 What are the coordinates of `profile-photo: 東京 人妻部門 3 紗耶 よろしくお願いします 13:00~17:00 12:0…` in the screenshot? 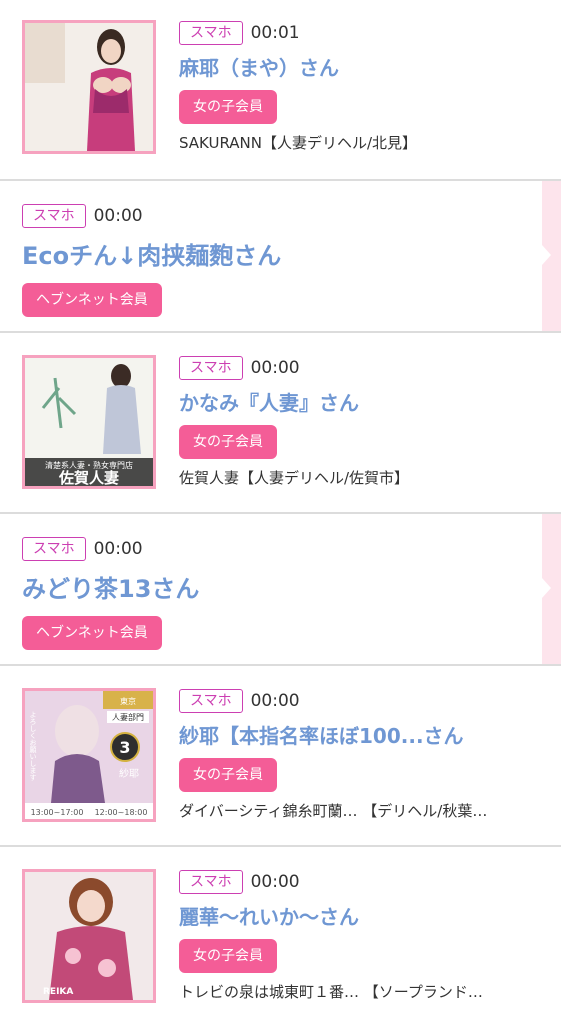 It's located at (89, 755).